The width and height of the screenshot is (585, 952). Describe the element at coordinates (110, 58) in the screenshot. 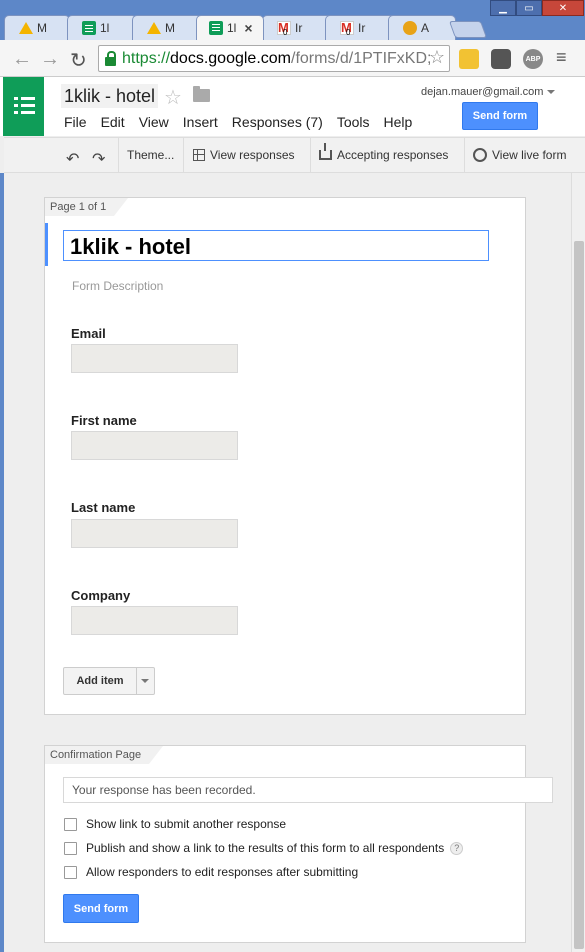

I see `lock-icon` at that location.